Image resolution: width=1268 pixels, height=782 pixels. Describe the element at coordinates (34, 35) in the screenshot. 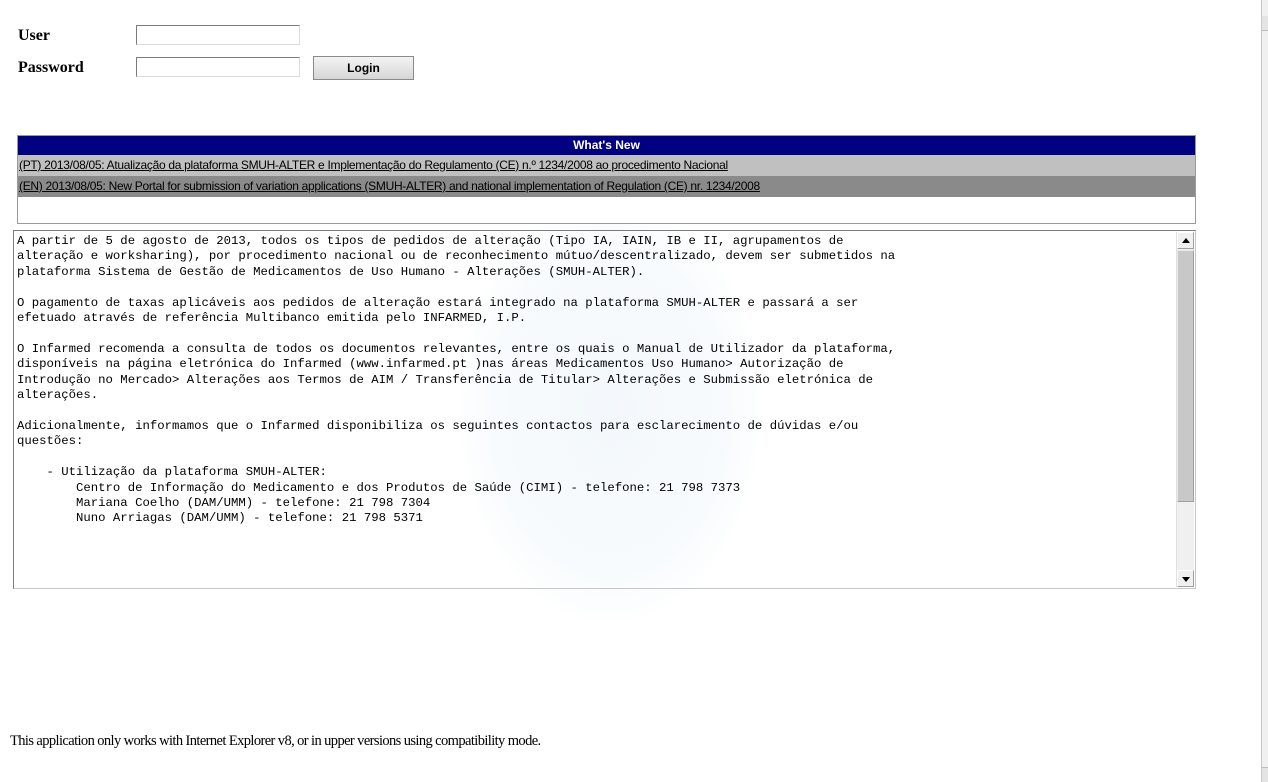

I see `user-label: User` at that location.